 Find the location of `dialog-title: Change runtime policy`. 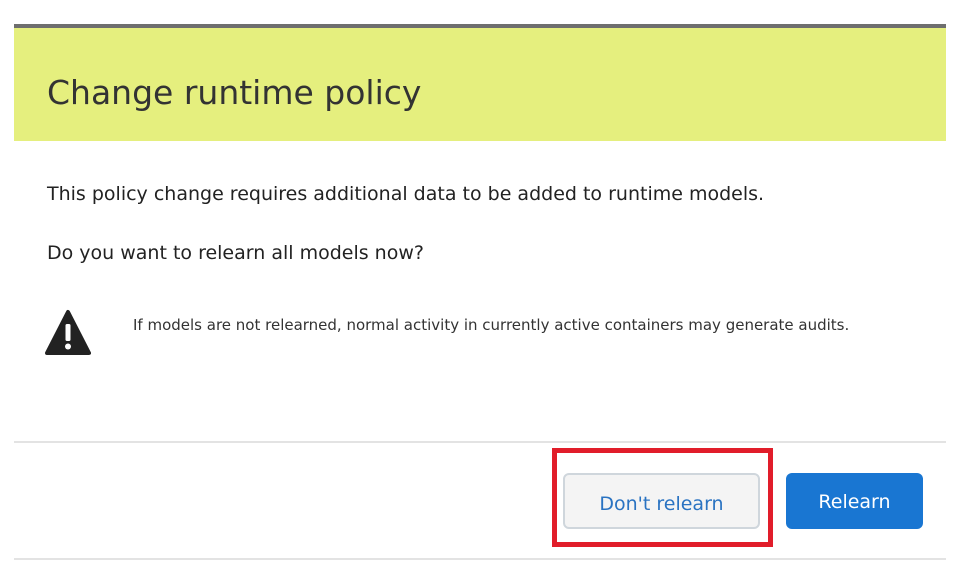

dialog-title: Change runtime policy is located at coordinates (234, 92).